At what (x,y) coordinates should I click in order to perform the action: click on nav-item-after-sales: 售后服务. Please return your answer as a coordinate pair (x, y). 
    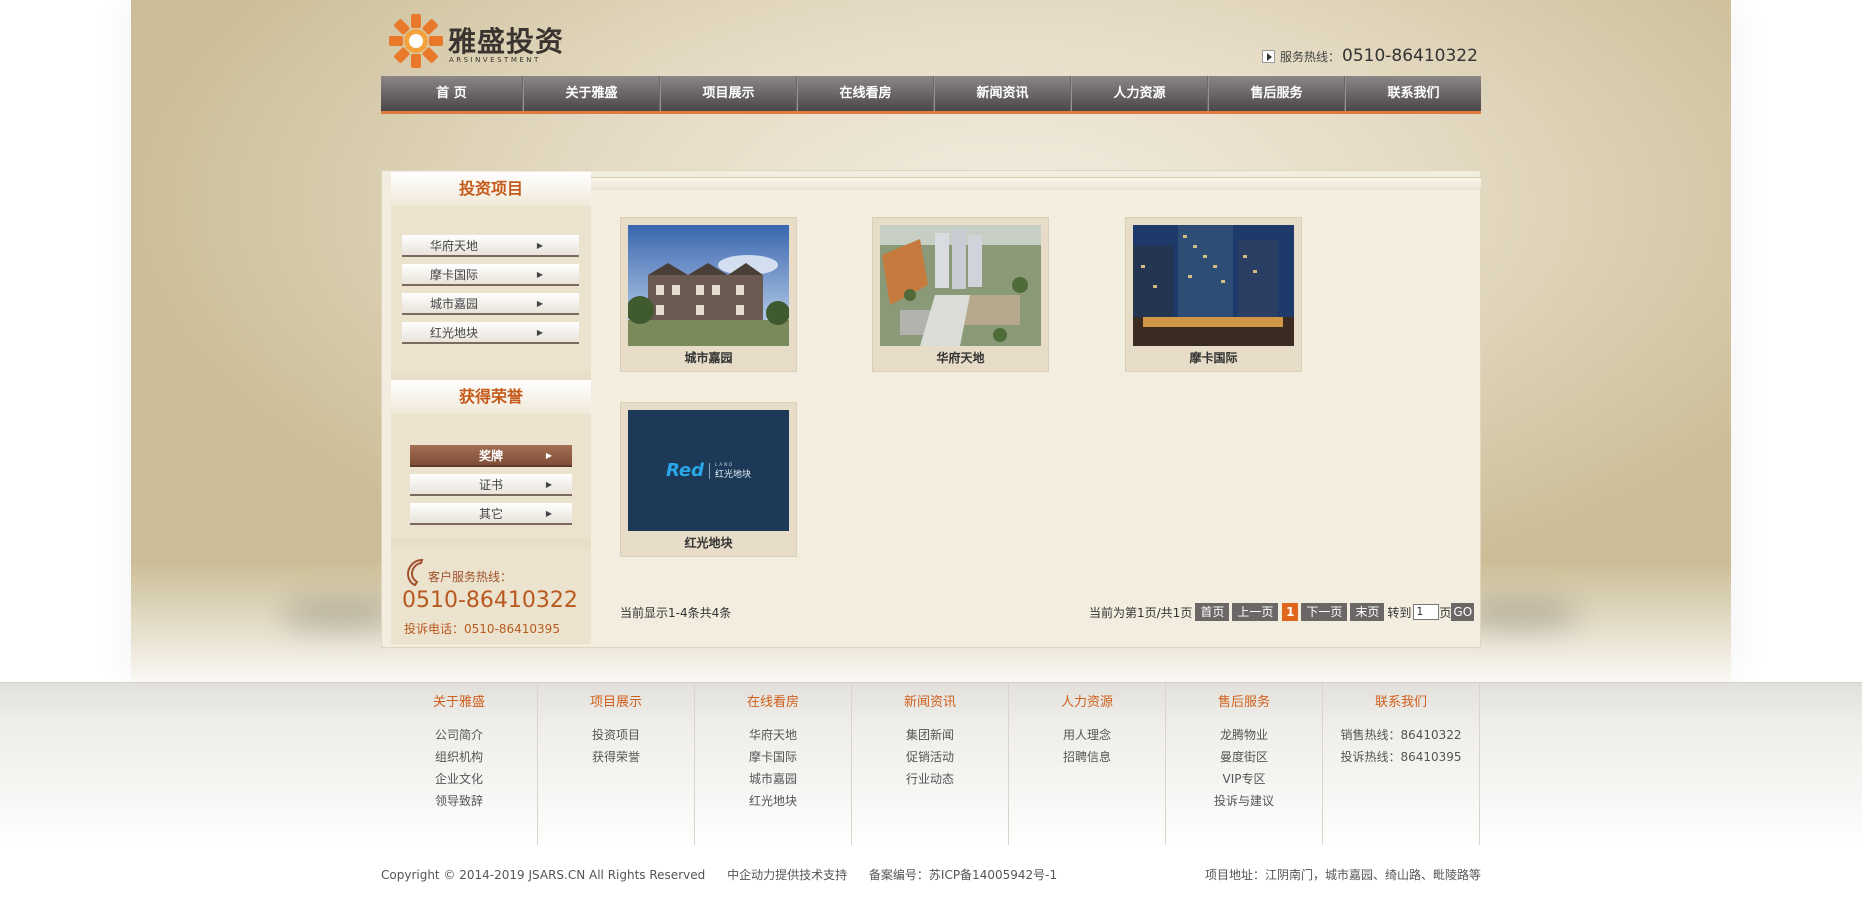
    Looking at the image, I should click on (1276, 93).